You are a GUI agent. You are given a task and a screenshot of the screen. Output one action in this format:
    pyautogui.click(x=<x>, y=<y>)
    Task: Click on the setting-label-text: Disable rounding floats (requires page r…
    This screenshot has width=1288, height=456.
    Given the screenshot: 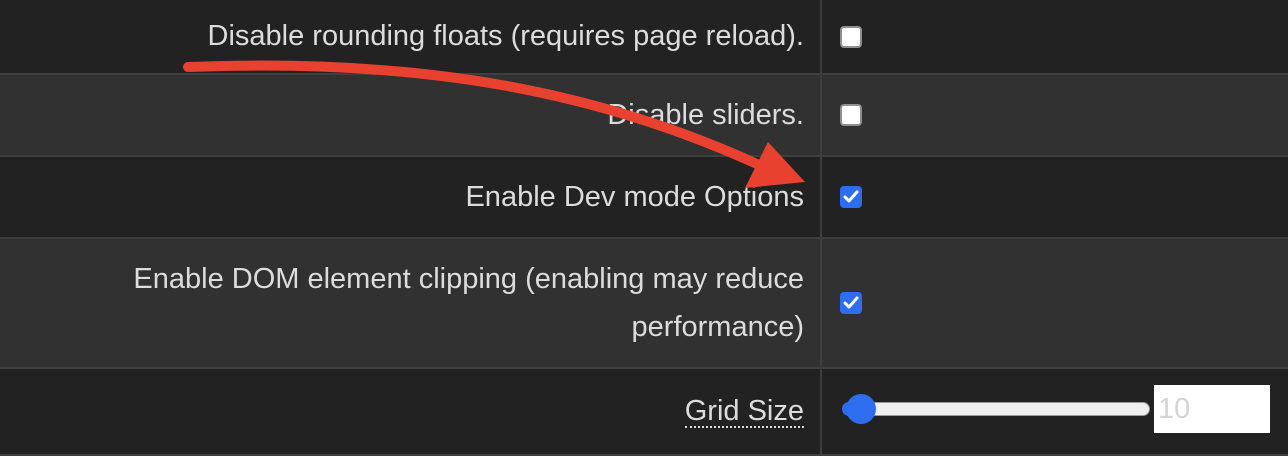 What is the action you would take?
    pyautogui.click(x=505, y=36)
    